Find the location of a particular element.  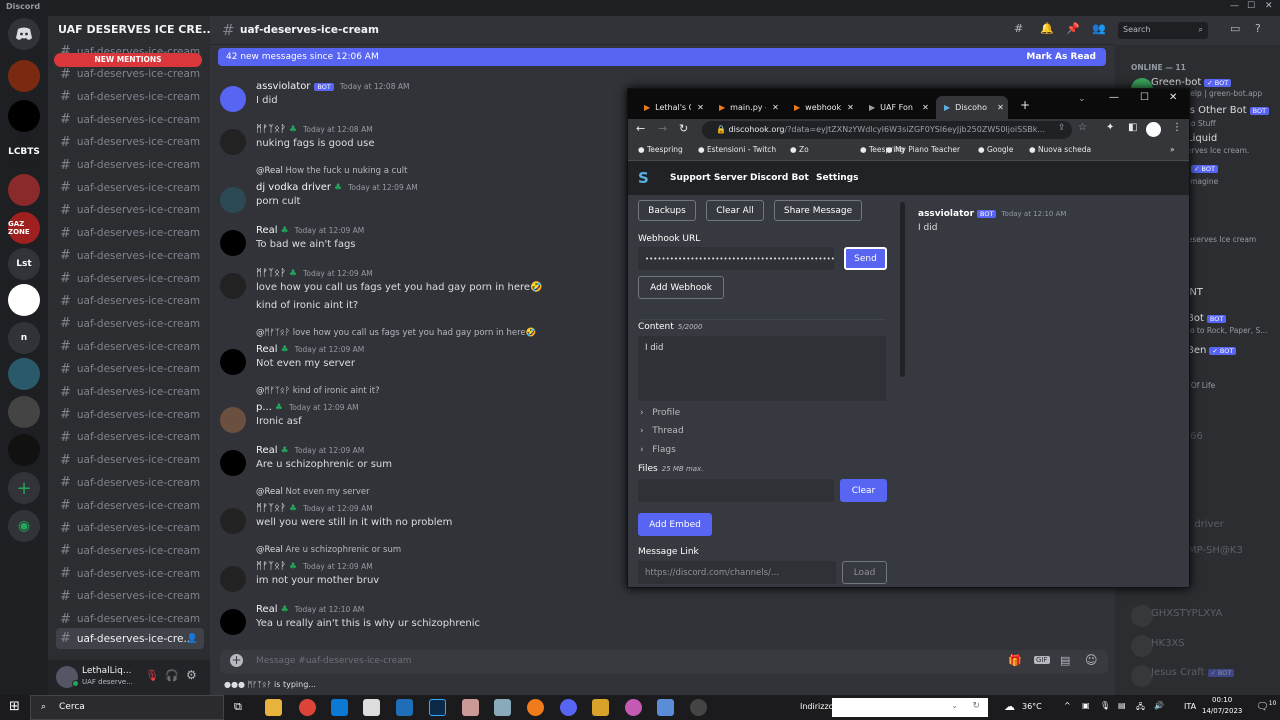

channel-item-selected: # uaf-deserves-ice-cre... 👤 is located at coordinates (130, 638).